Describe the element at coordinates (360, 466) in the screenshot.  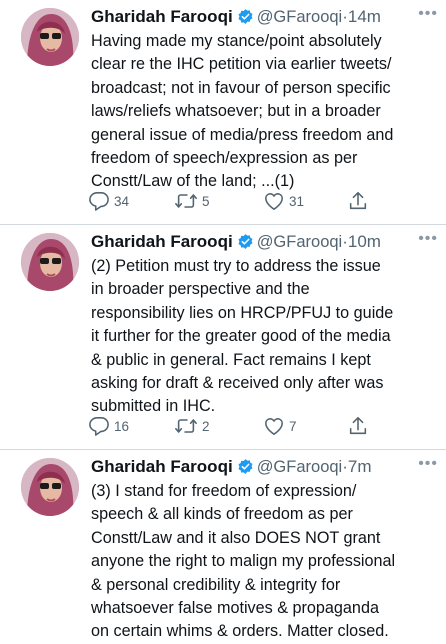
I see `tweet-time: 7m` at that location.